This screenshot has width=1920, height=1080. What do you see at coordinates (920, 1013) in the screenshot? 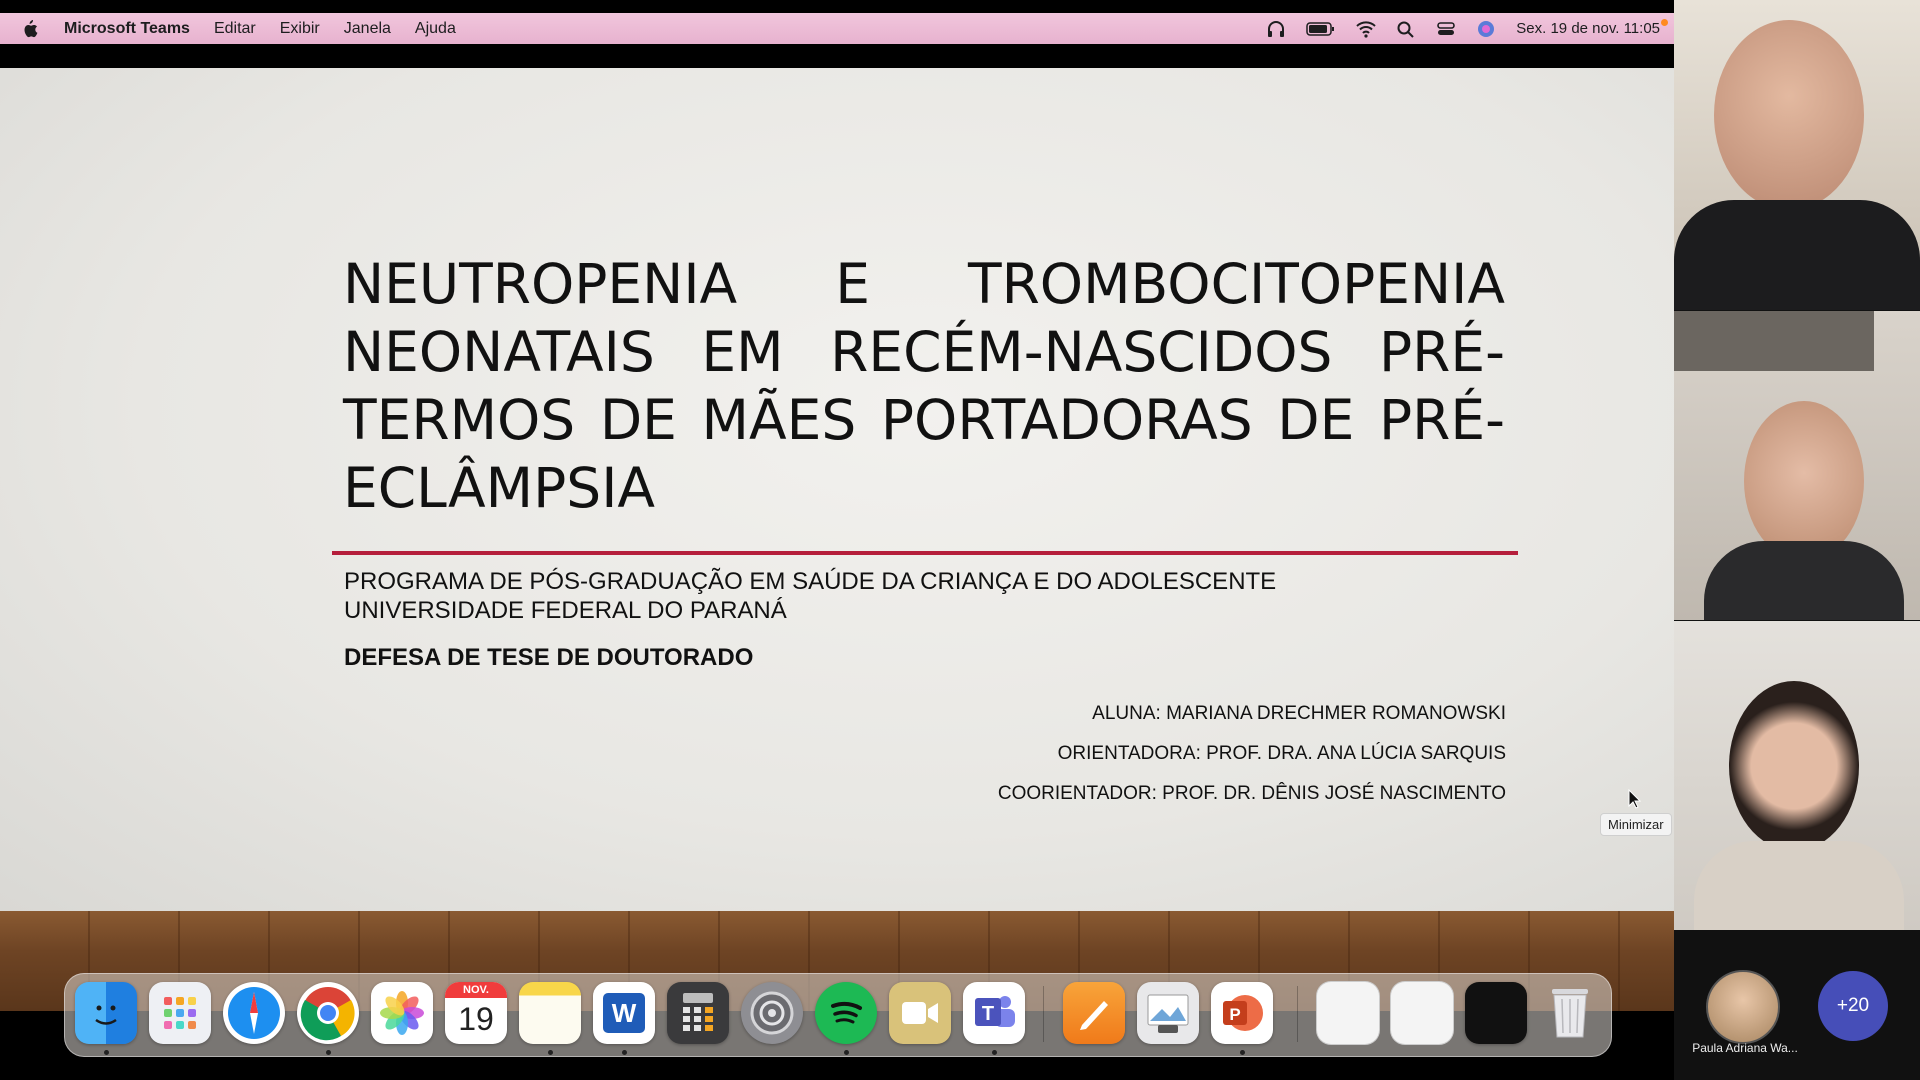
I see `facetime-icon` at bounding box center [920, 1013].